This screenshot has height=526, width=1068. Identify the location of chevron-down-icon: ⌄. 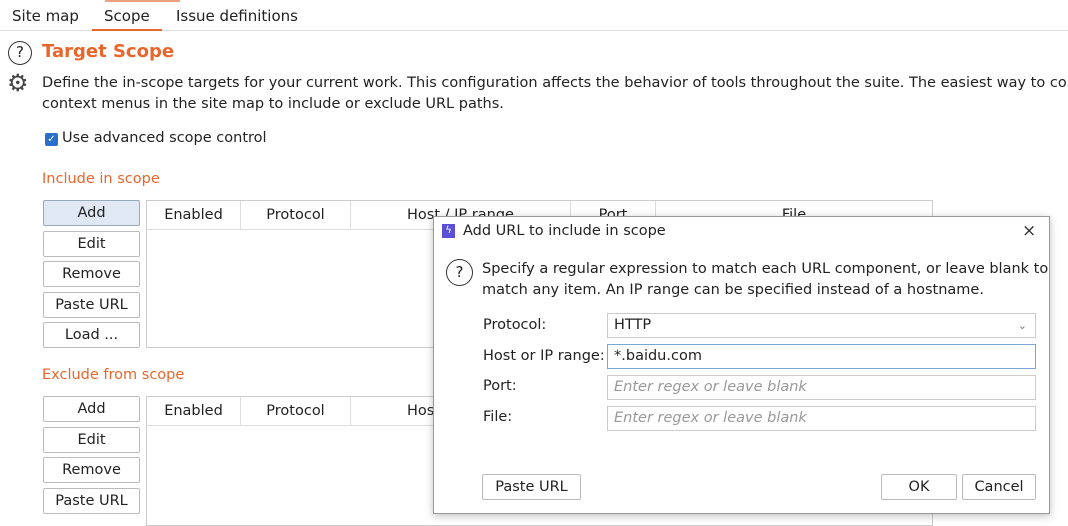
(1022, 325).